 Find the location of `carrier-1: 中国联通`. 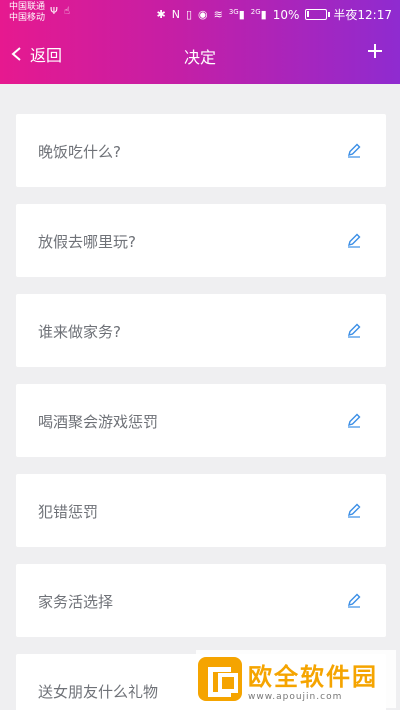

carrier-1: 中国联通 is located at coordinates (27, 7).